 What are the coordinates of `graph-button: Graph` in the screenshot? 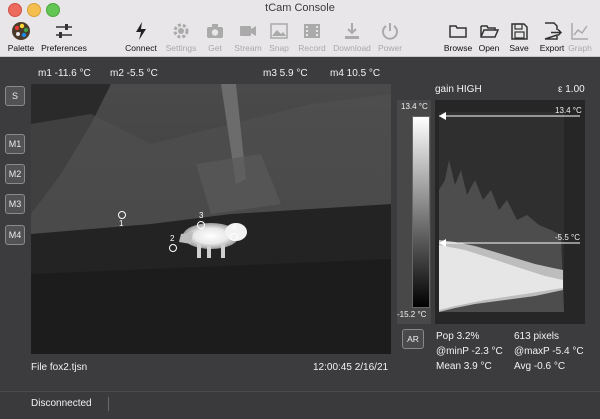 It's located at (579, 36).